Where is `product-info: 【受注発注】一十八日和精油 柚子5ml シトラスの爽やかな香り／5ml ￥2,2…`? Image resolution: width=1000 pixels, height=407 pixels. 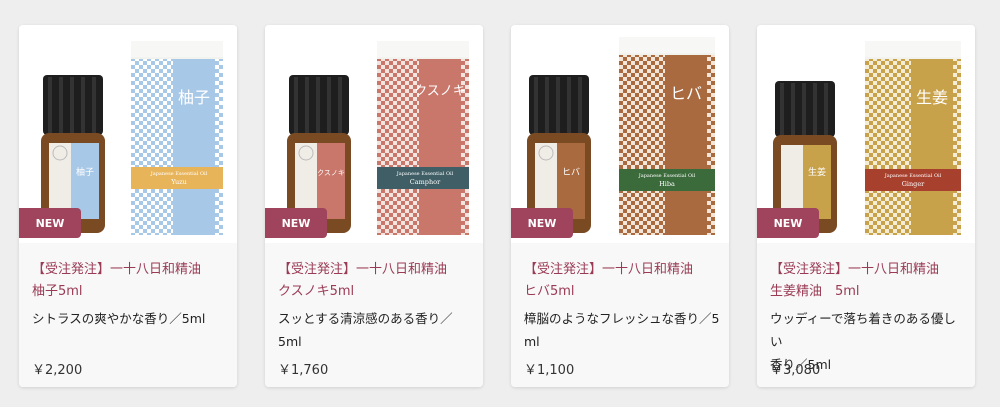 product-info: 【受注発注】一十八日和精油 柚子5ml シトラスの爽やかな香り／5ml ￥2,2… is located at coordinates (128, 315).